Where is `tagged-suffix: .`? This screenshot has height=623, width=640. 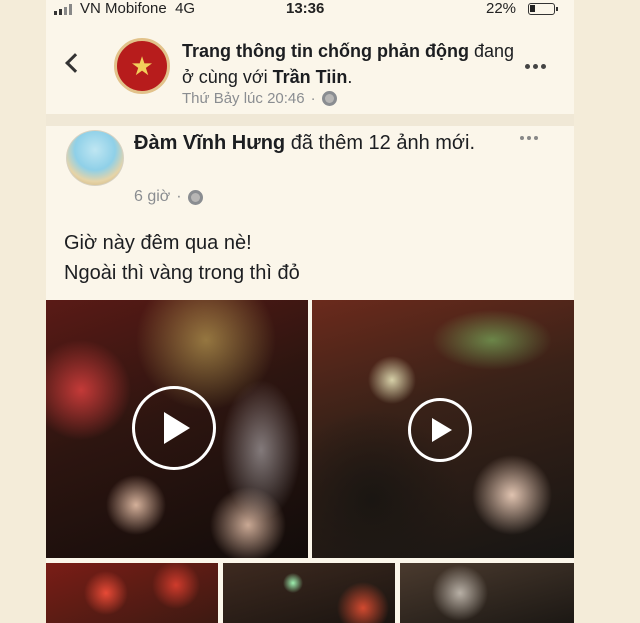 tagged-suffix: . is located at coordinates (350, 77).